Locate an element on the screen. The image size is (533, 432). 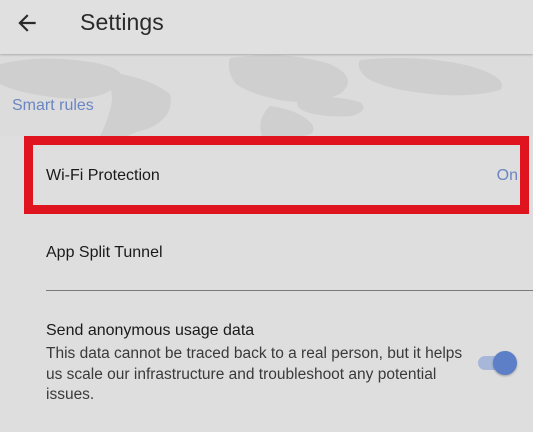
section-label: Smart rules is located at coordinates (53, 105).